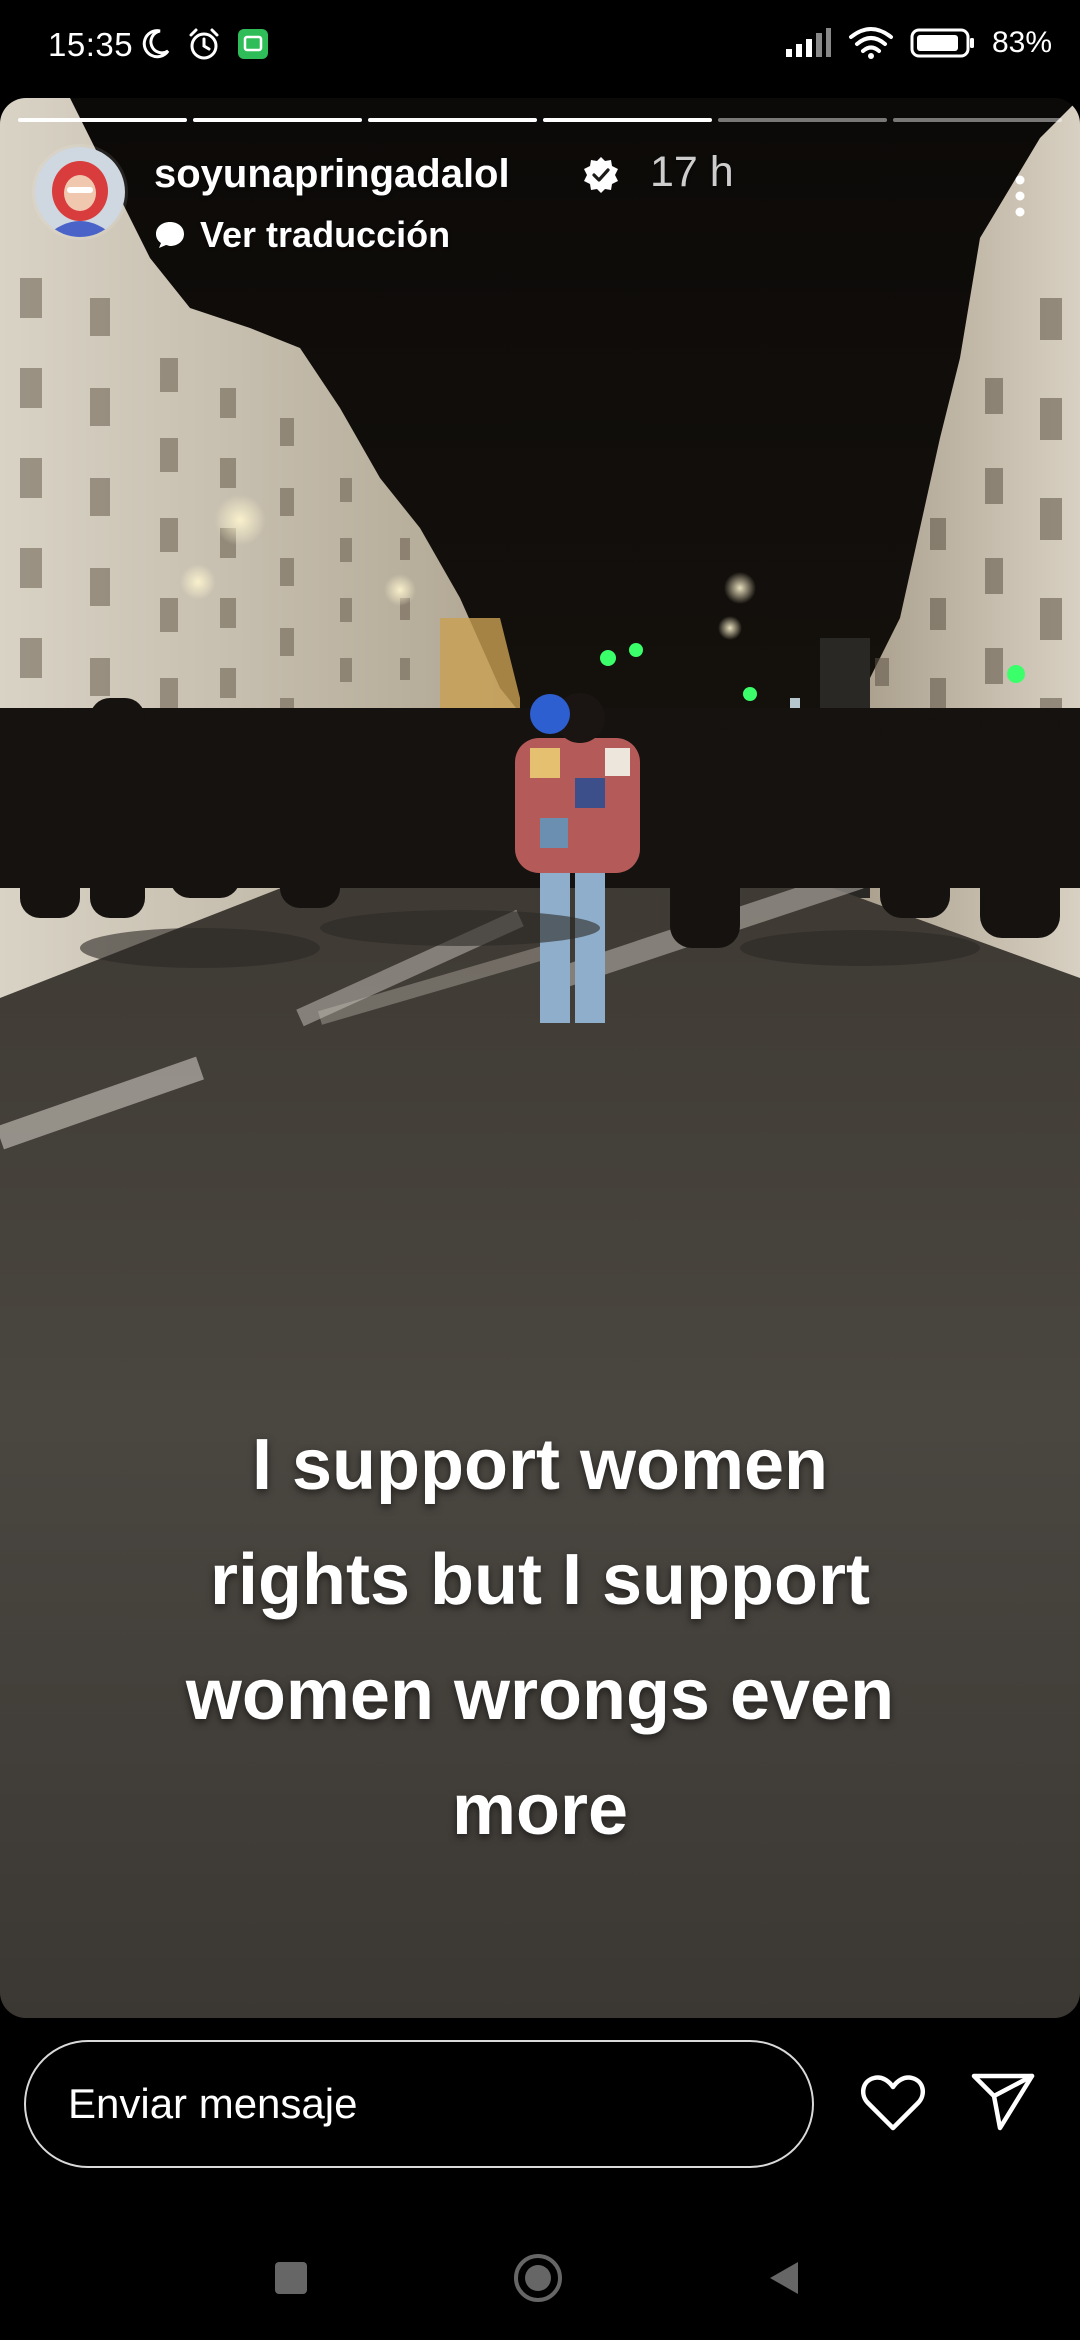 The image size is (1080, 2340). What do you see at coordinates (1003, 2101) in the screenshot?
I see `send-direct-icon` at bounding box center [1003, 2101].